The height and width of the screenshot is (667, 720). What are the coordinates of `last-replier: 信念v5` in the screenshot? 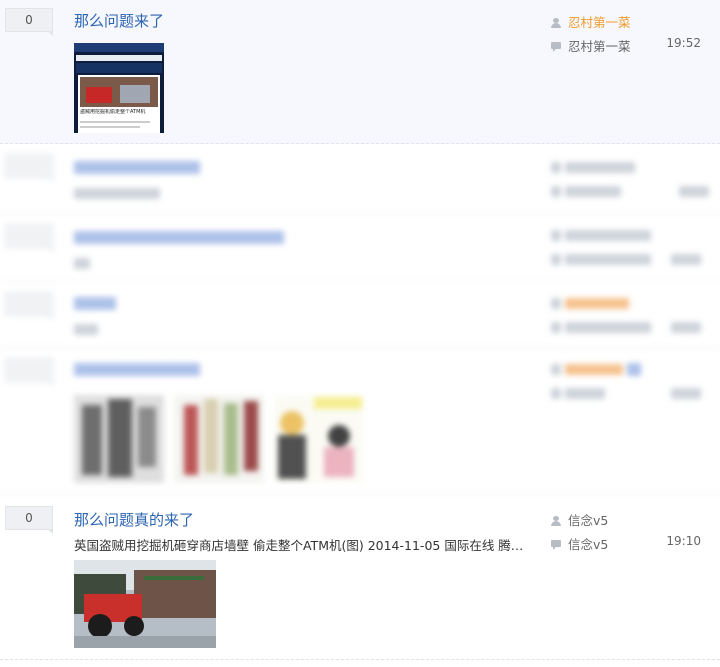 It's located at (588, 544).